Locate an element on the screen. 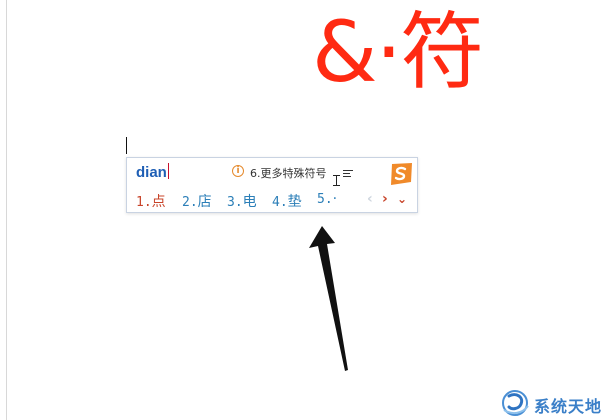 Image resolution: width=602 pixels, height=420 pixels. watermark-logo-icon is located at coordinates (515, 403).